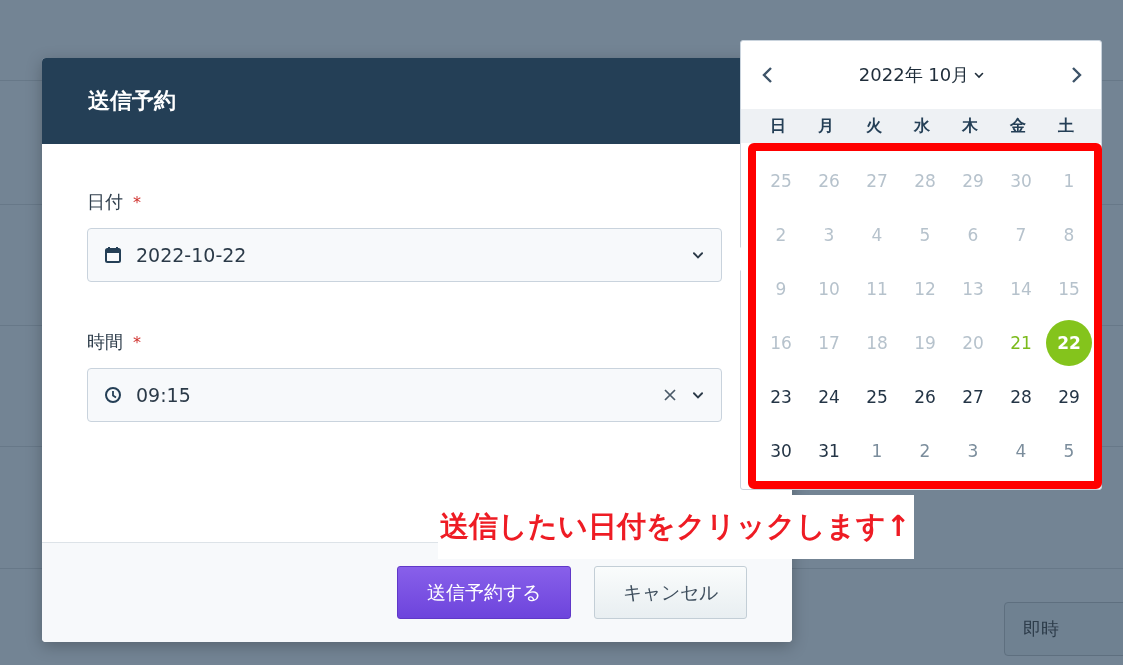 This screenshot has width=1123, height=665. What do you see at coordinates (132, 101) in the screenshot?
I see `dialog-title: 送信予約` at bounding box center [132, 101].